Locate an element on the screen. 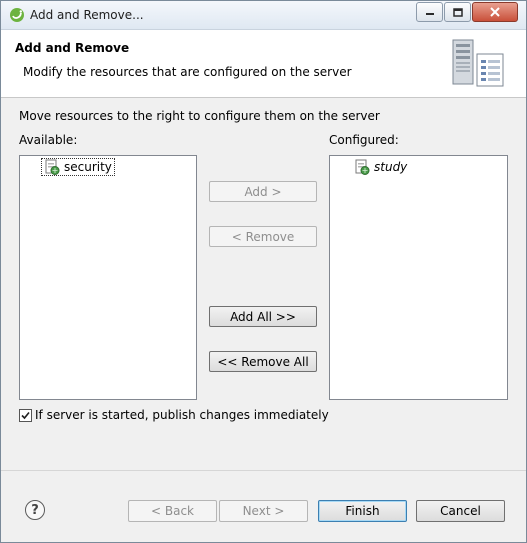 This screenshot has height=543, width=527. checkmark-icon is located at coordinates (25, 415).